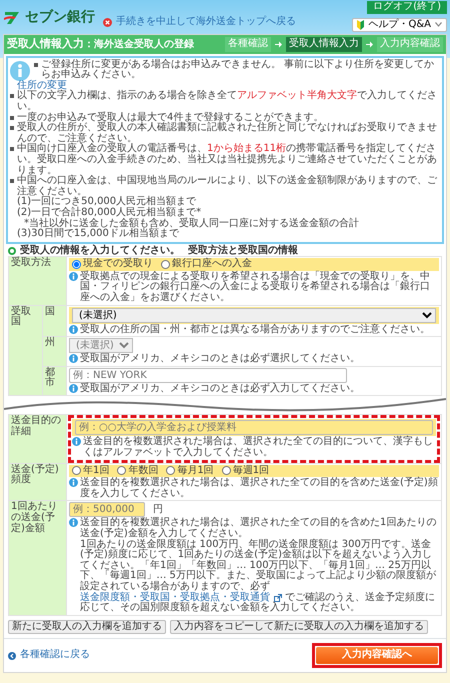  I want to click on close-icon, so click(107, 22).